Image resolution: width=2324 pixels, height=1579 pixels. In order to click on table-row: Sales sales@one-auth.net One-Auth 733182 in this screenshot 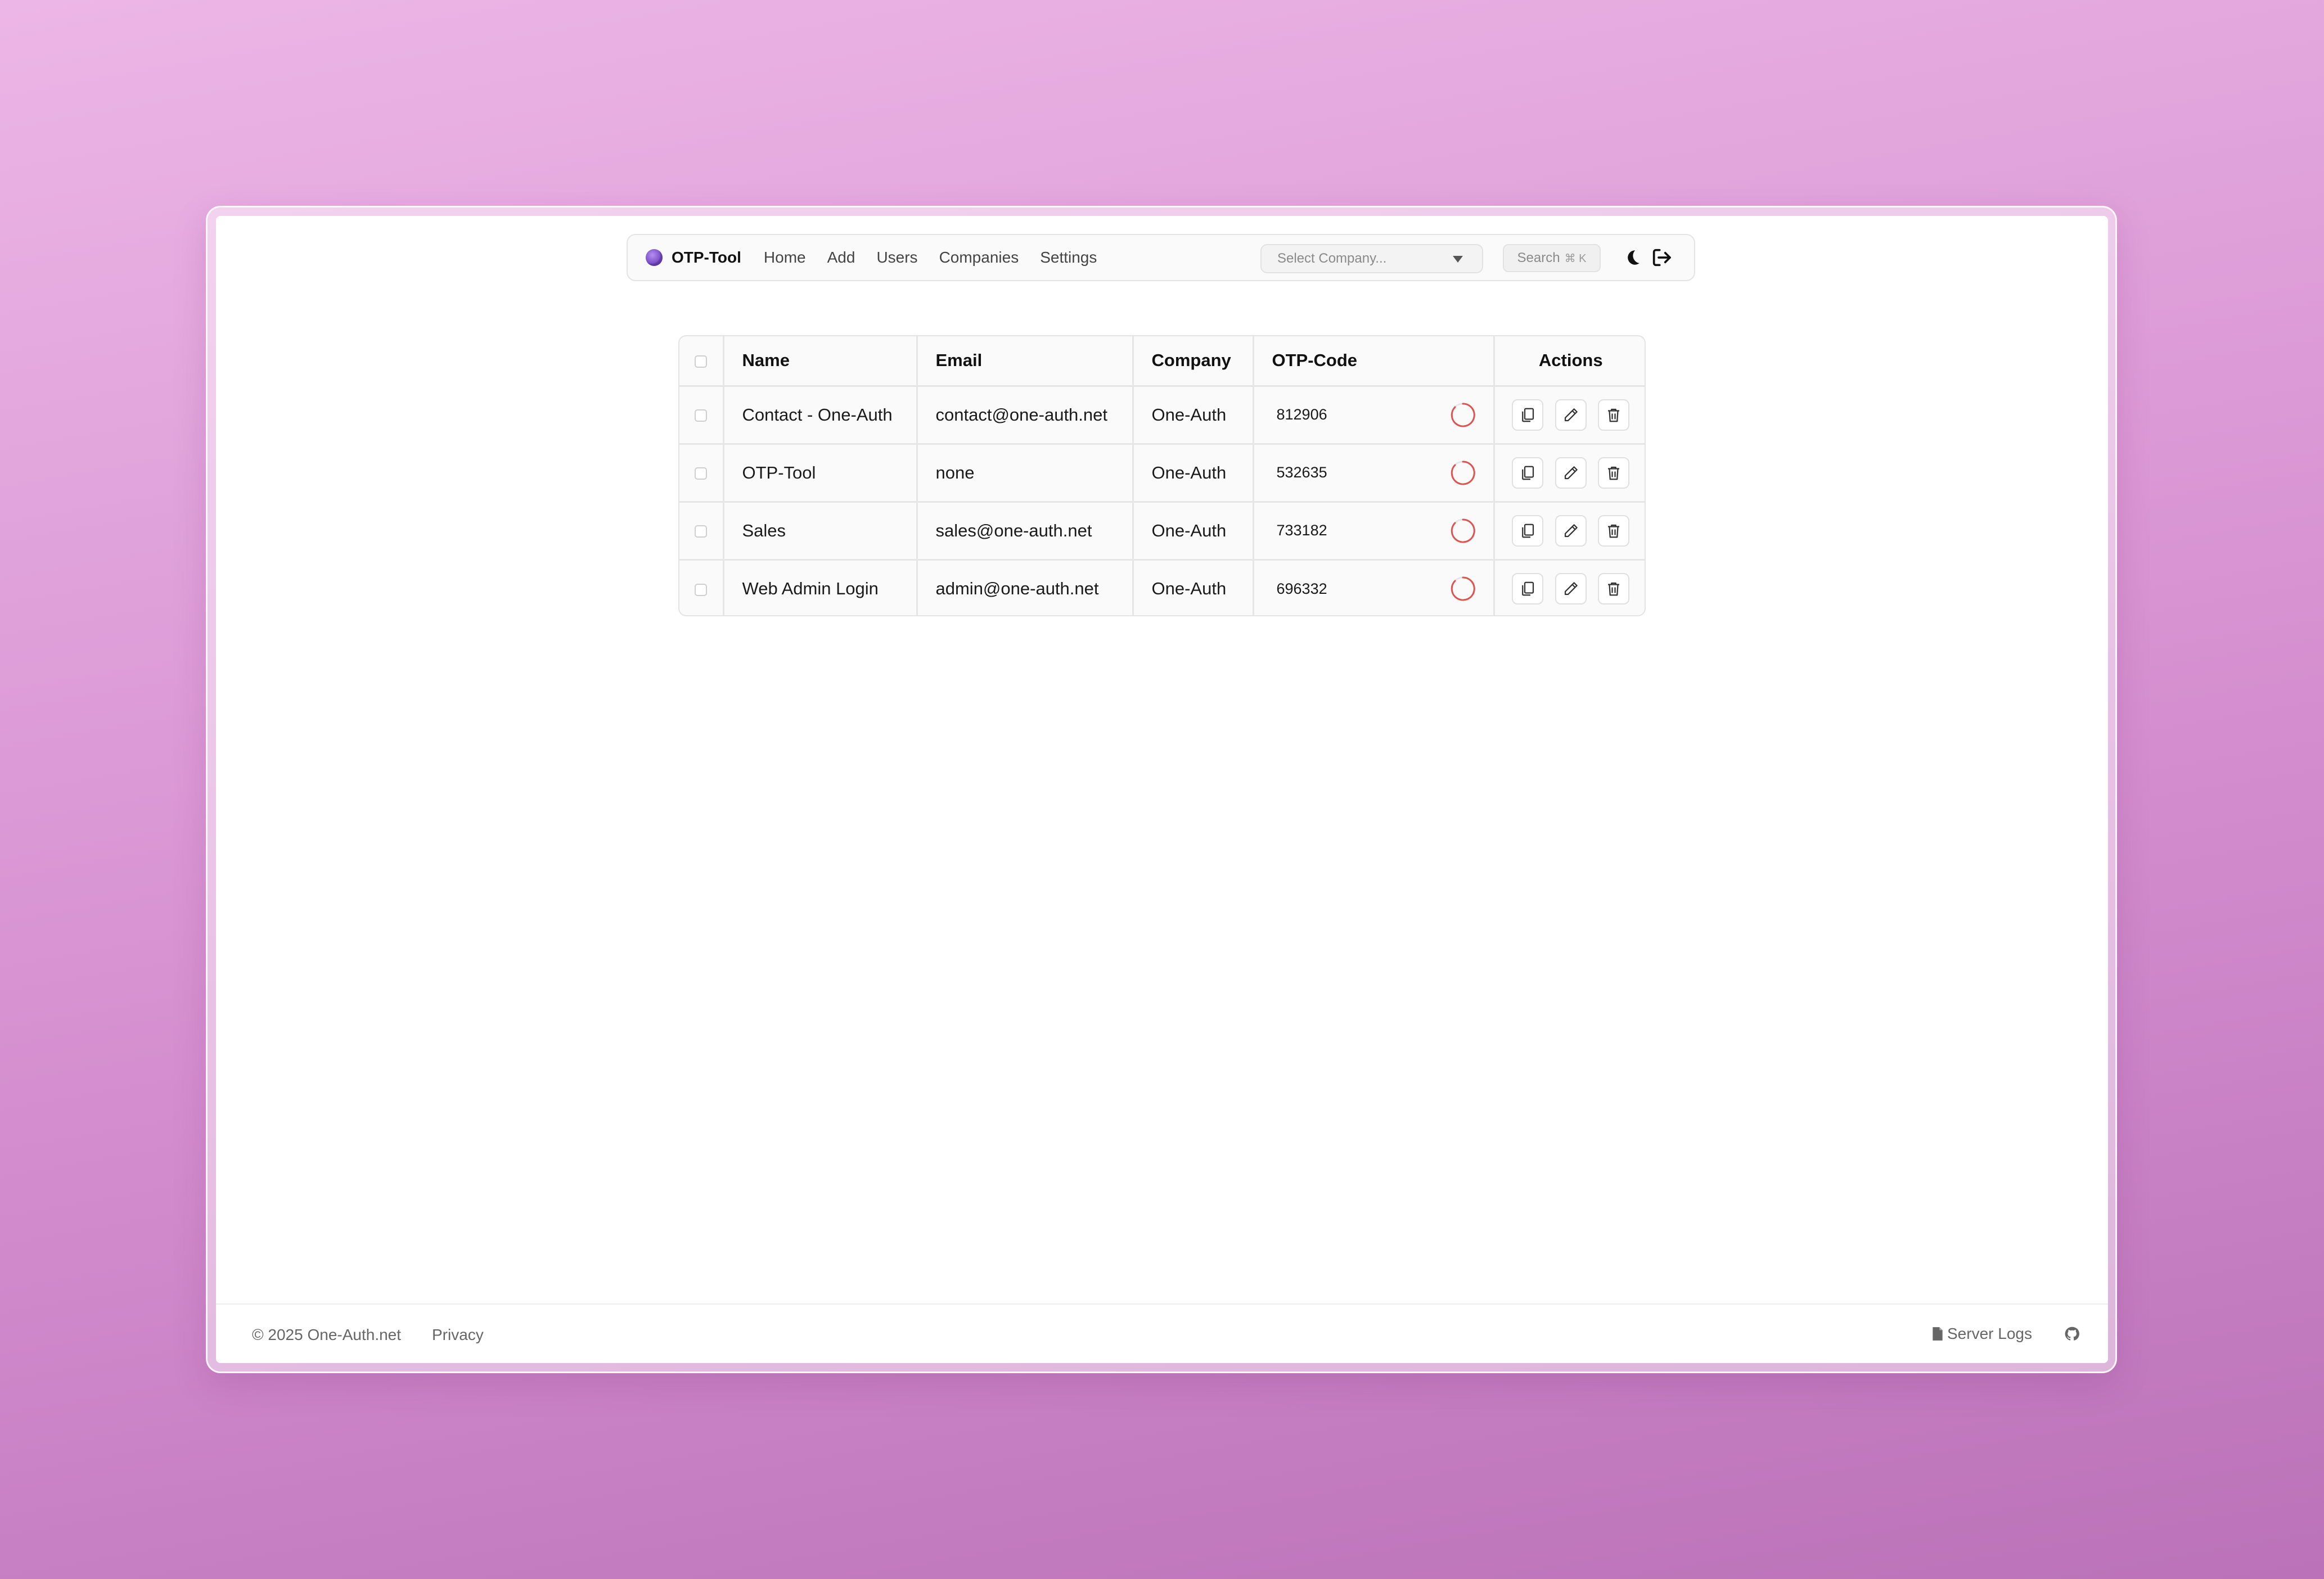, I will do `click(1162, 531)`.